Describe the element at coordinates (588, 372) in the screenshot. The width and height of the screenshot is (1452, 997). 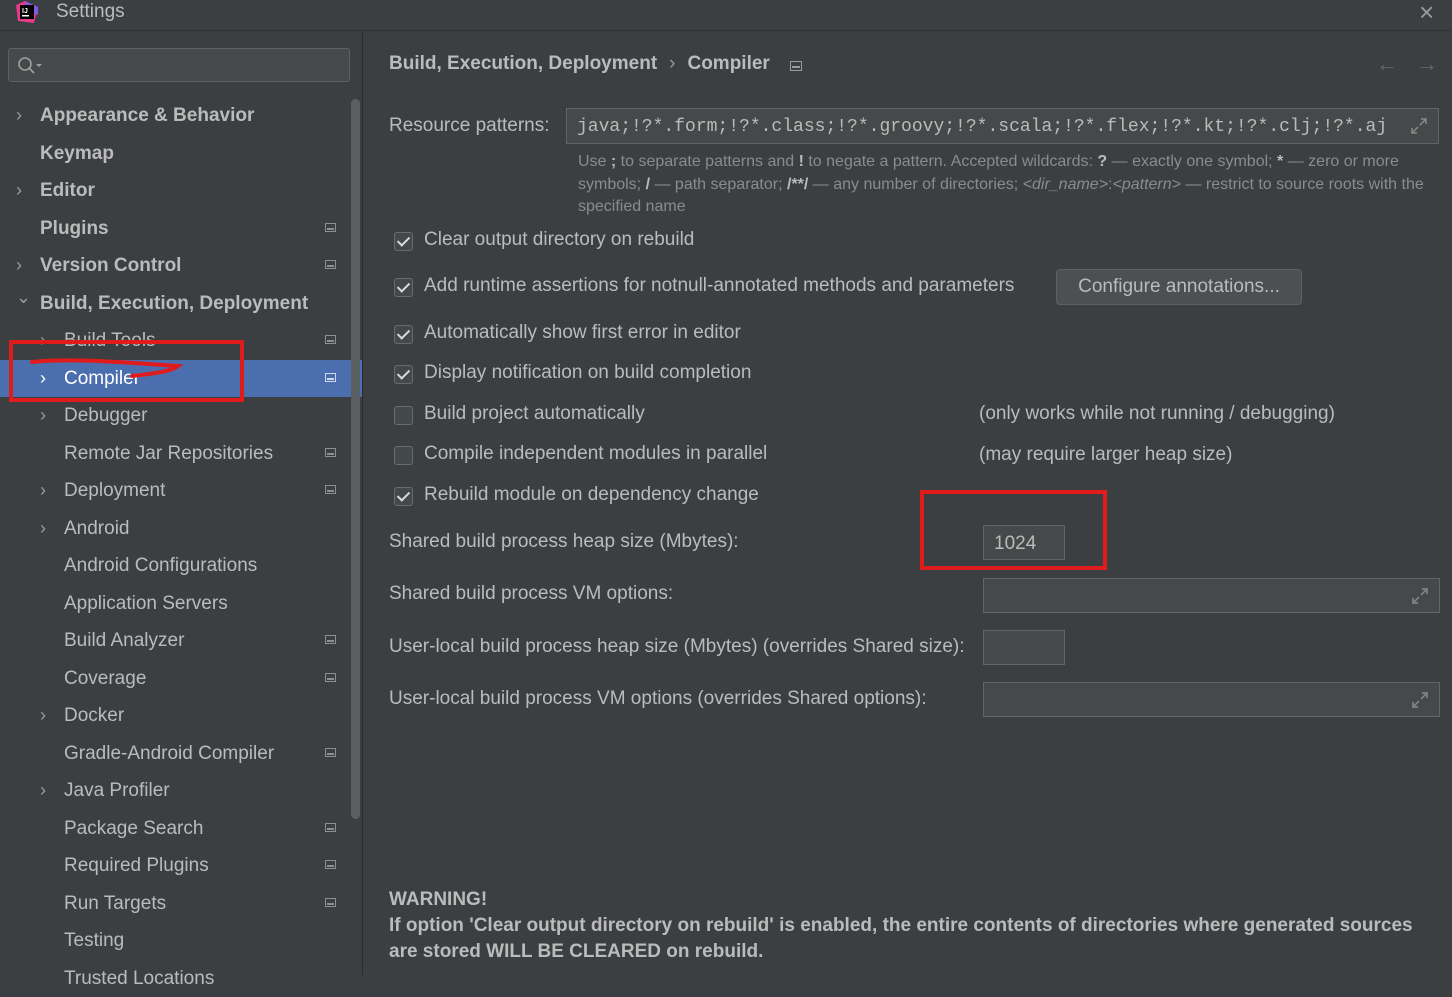
I see `display-notification-label: Display notification on build completion` at that location.